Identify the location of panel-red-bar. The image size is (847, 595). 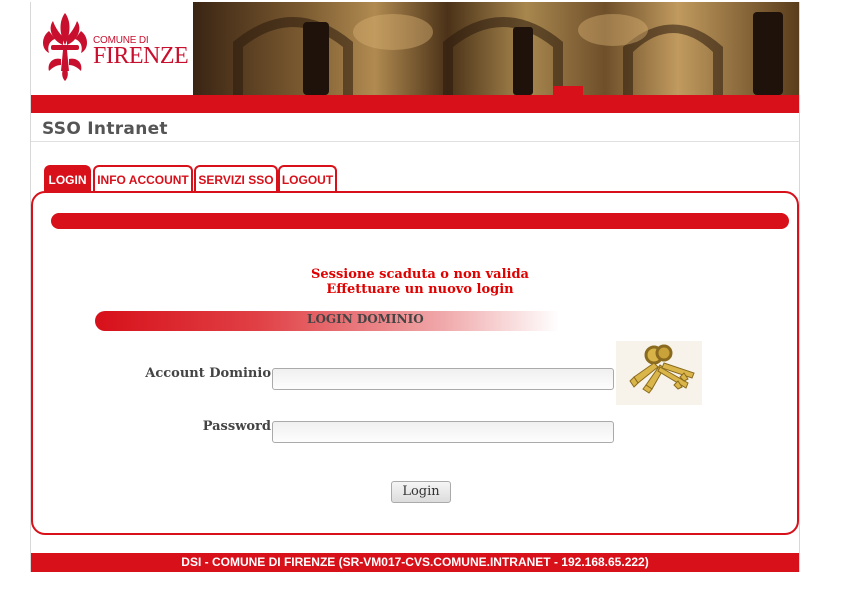
(420, 221).